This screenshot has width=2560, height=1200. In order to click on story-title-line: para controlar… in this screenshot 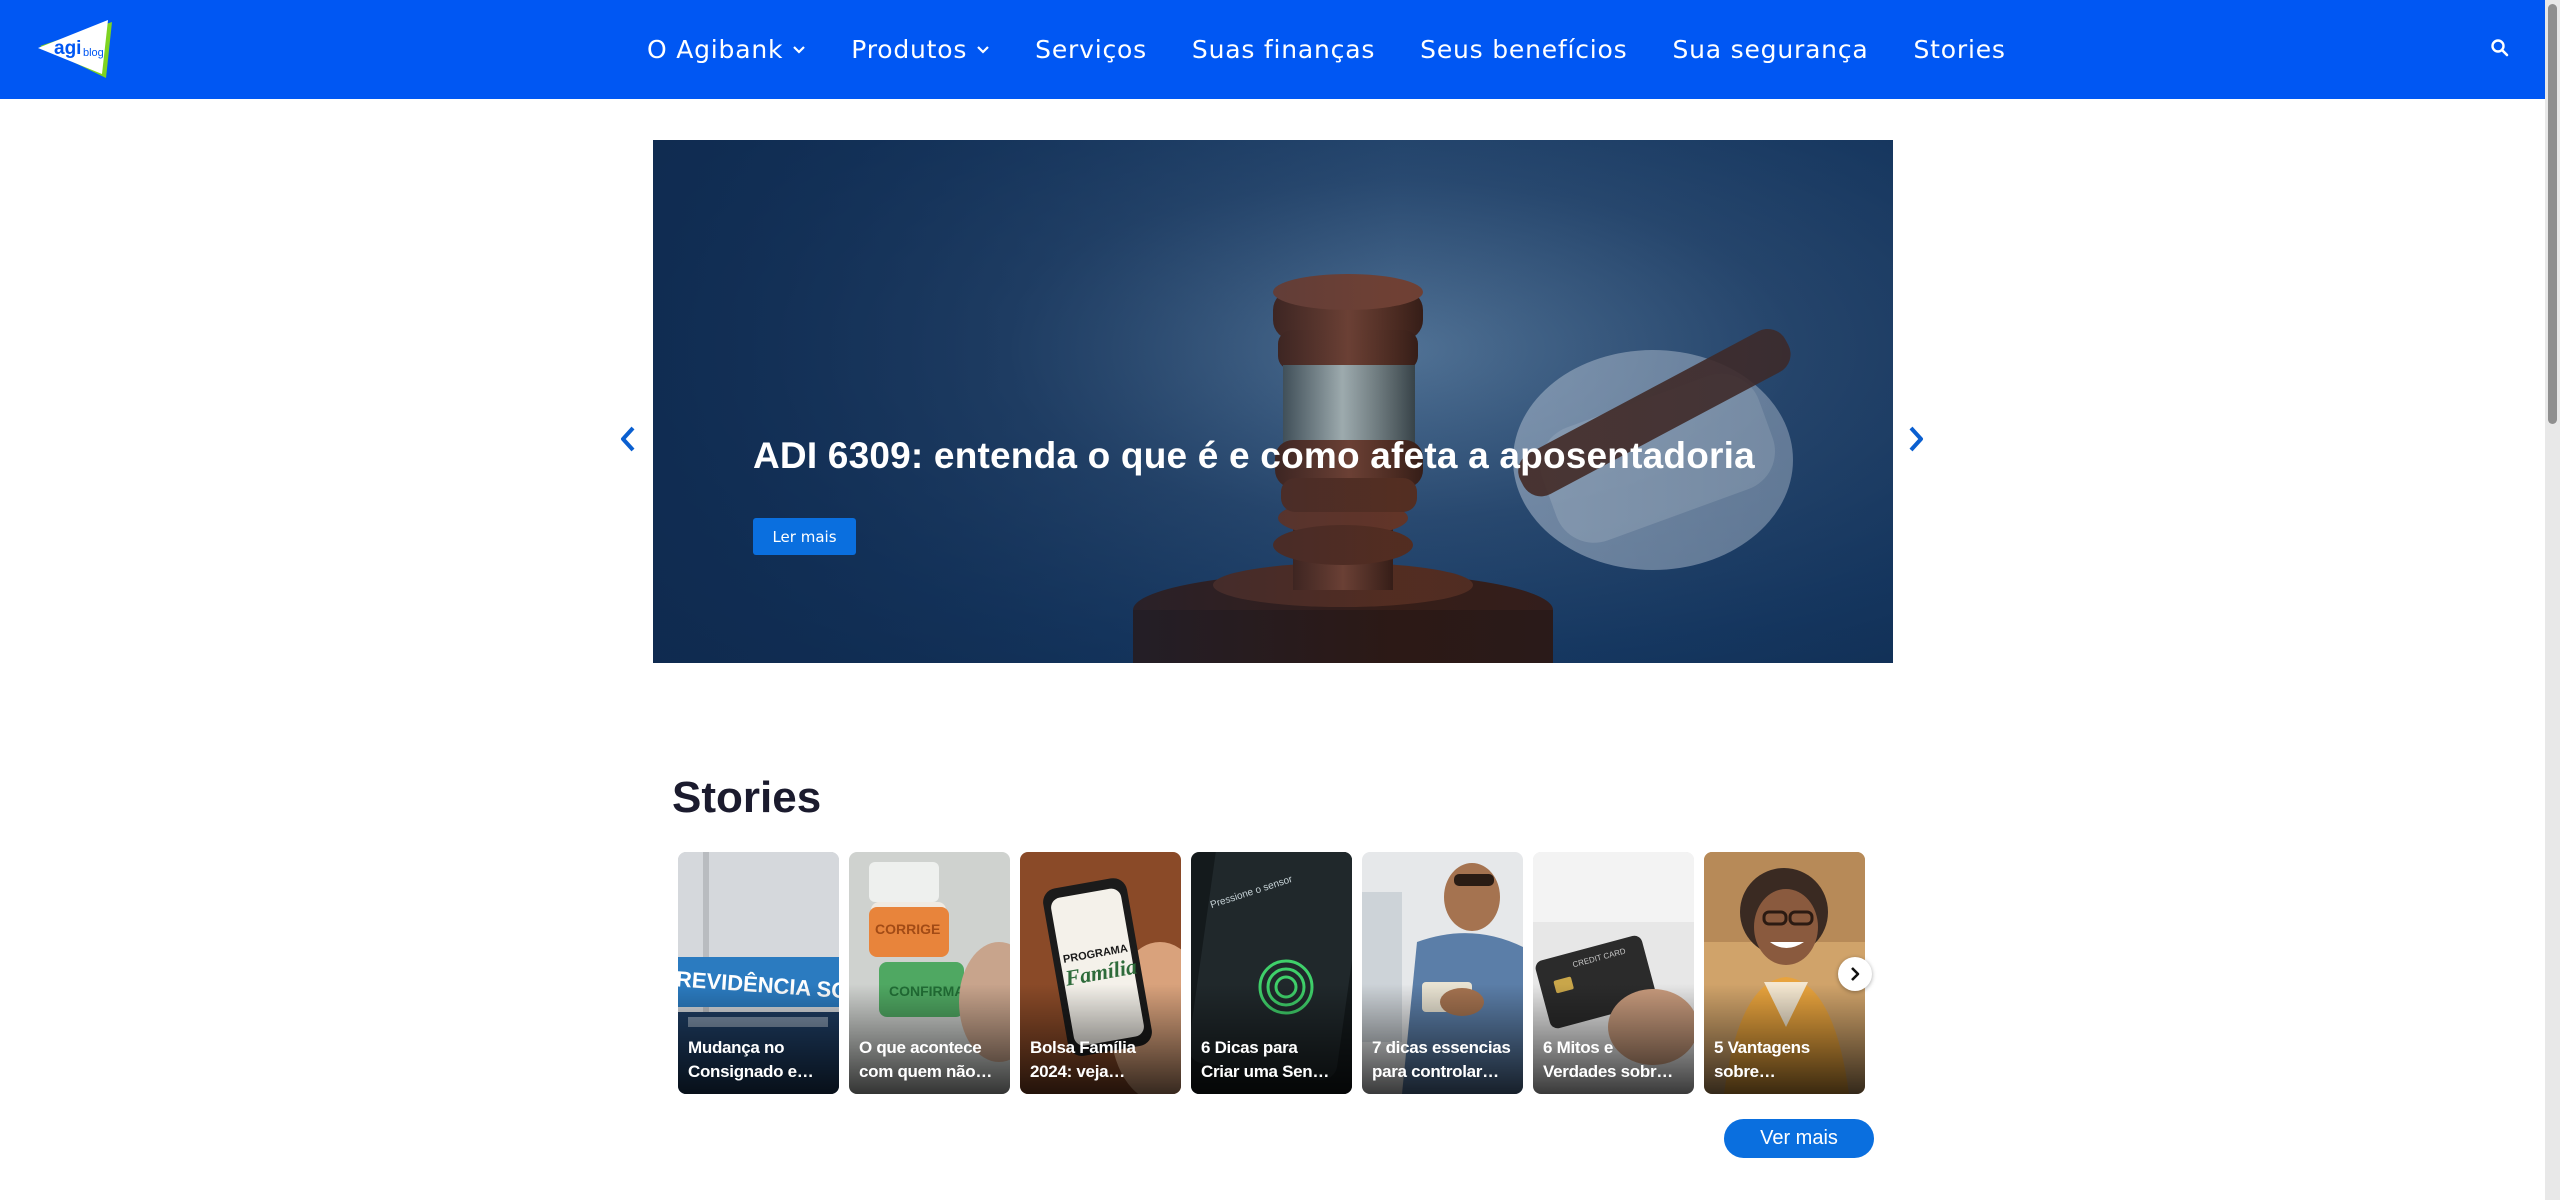, I will do `click(1435, 1071)`.